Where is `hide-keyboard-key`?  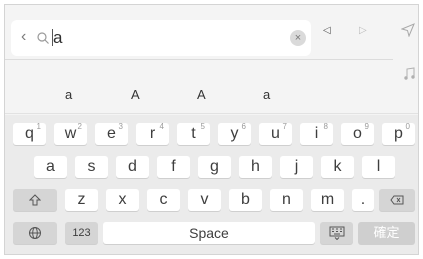
hide-keyboard-key is located at coordinates (336, 233).